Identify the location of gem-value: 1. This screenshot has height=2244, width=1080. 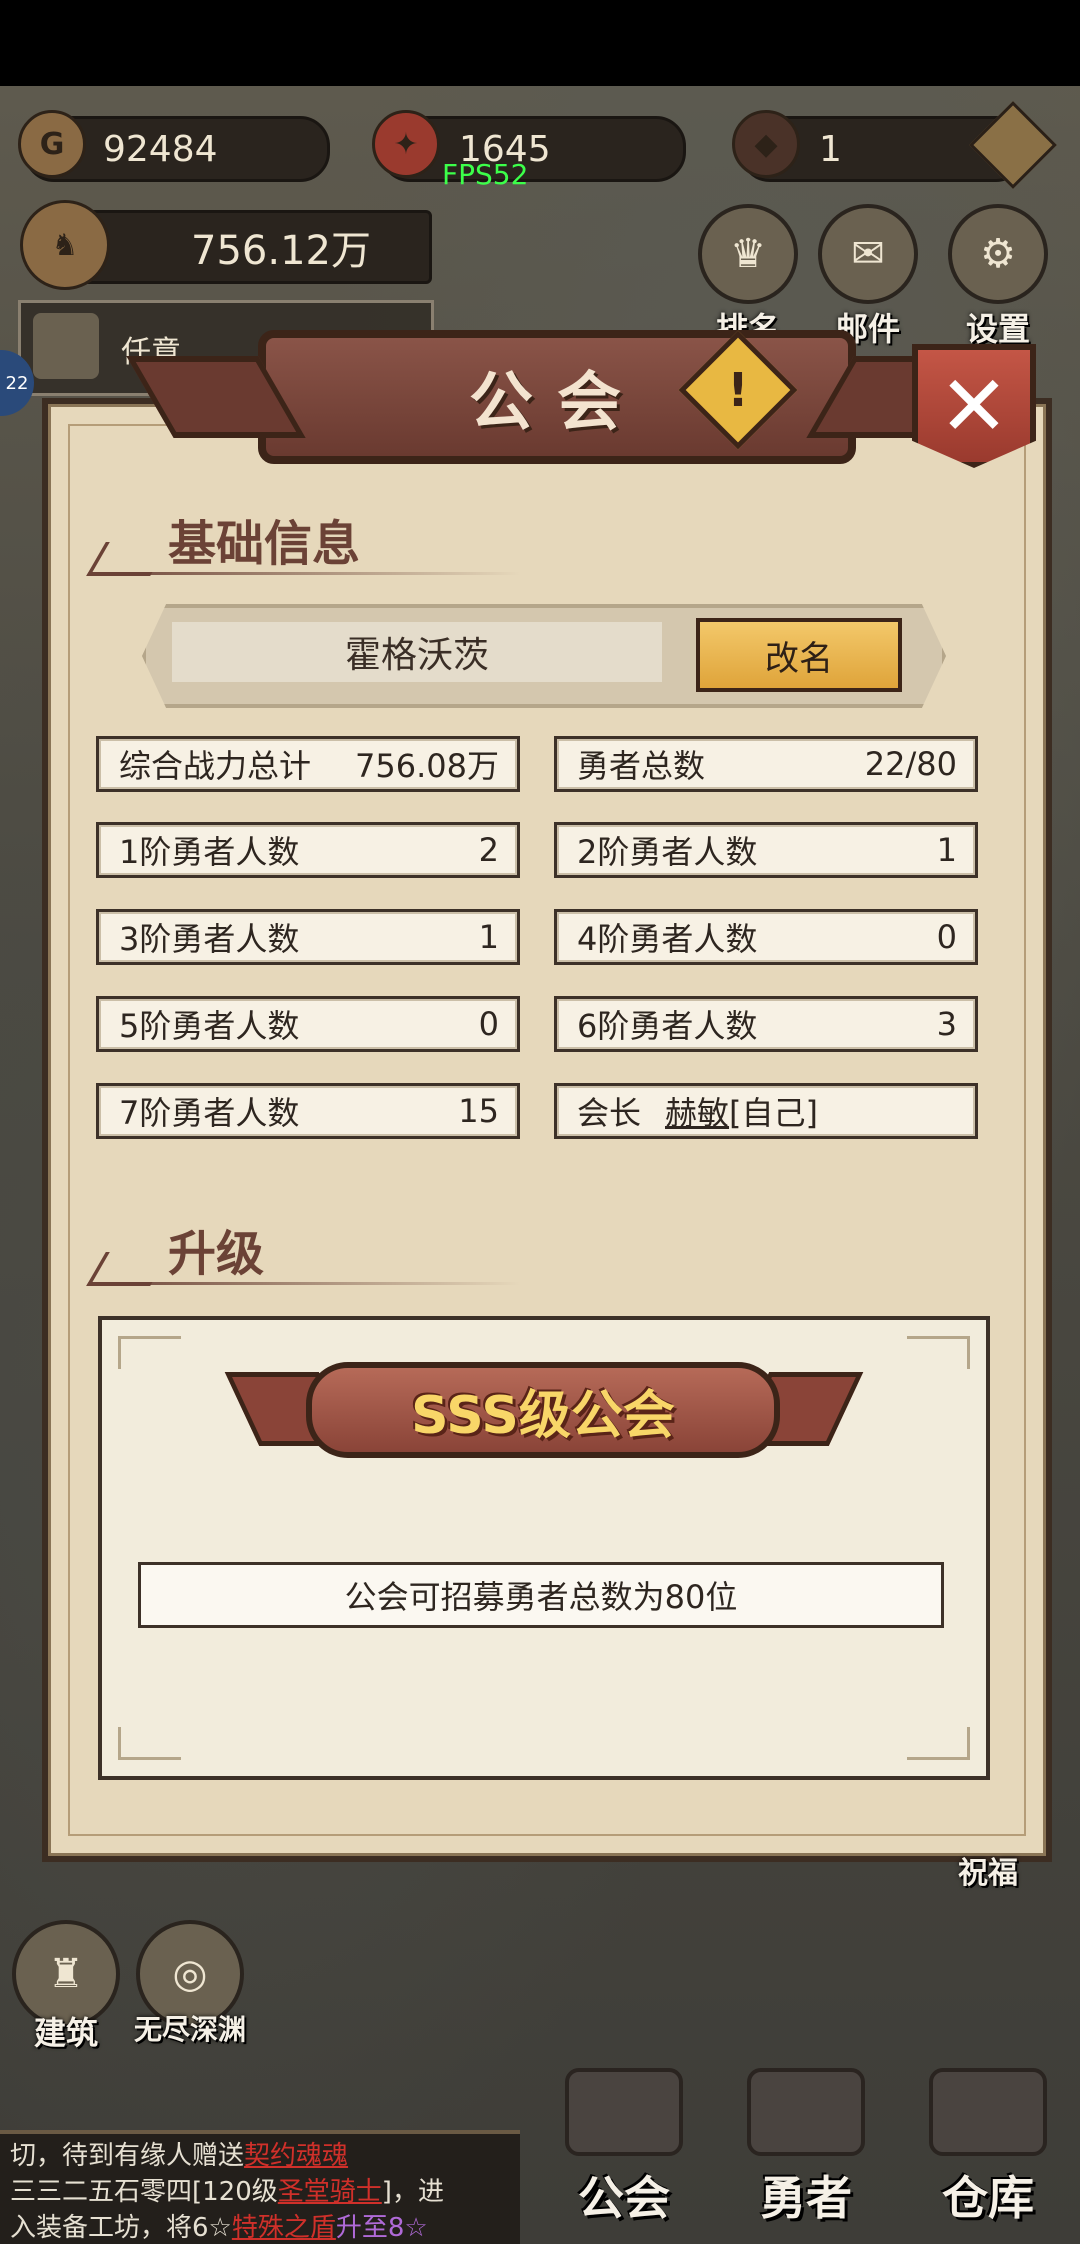
(830, 149).